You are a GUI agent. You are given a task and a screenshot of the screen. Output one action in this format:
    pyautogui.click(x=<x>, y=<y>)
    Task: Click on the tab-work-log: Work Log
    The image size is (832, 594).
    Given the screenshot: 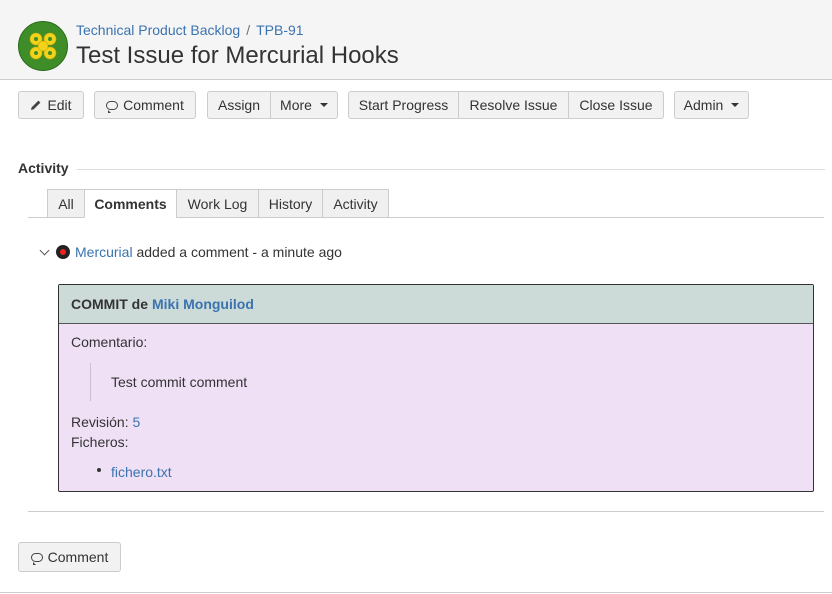 What is the action you would take?
    pyautogui.click(x=217, y=203)
    